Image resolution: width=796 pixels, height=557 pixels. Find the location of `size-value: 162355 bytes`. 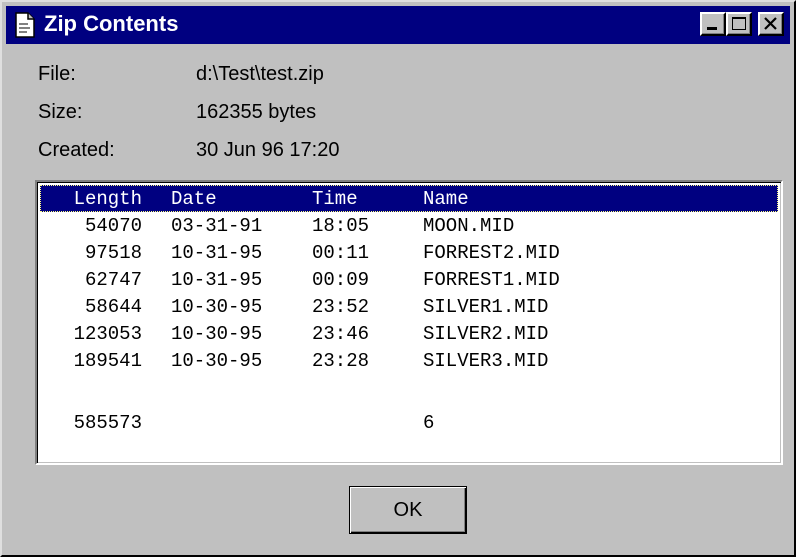

size-value: 162355 bytes is located at coordinates (256, 112).